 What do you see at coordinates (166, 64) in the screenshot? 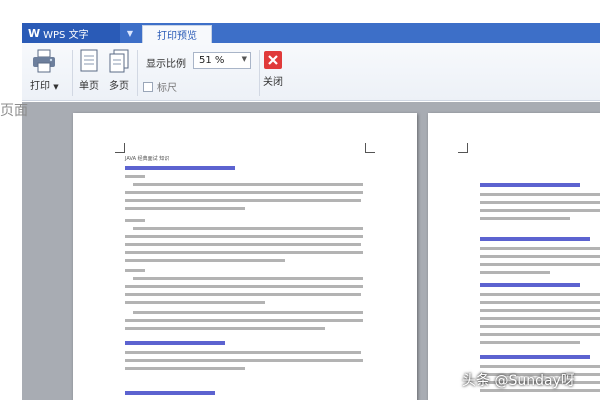
I see `zoom-label: 显示比例` at bounding box center [166, 64].